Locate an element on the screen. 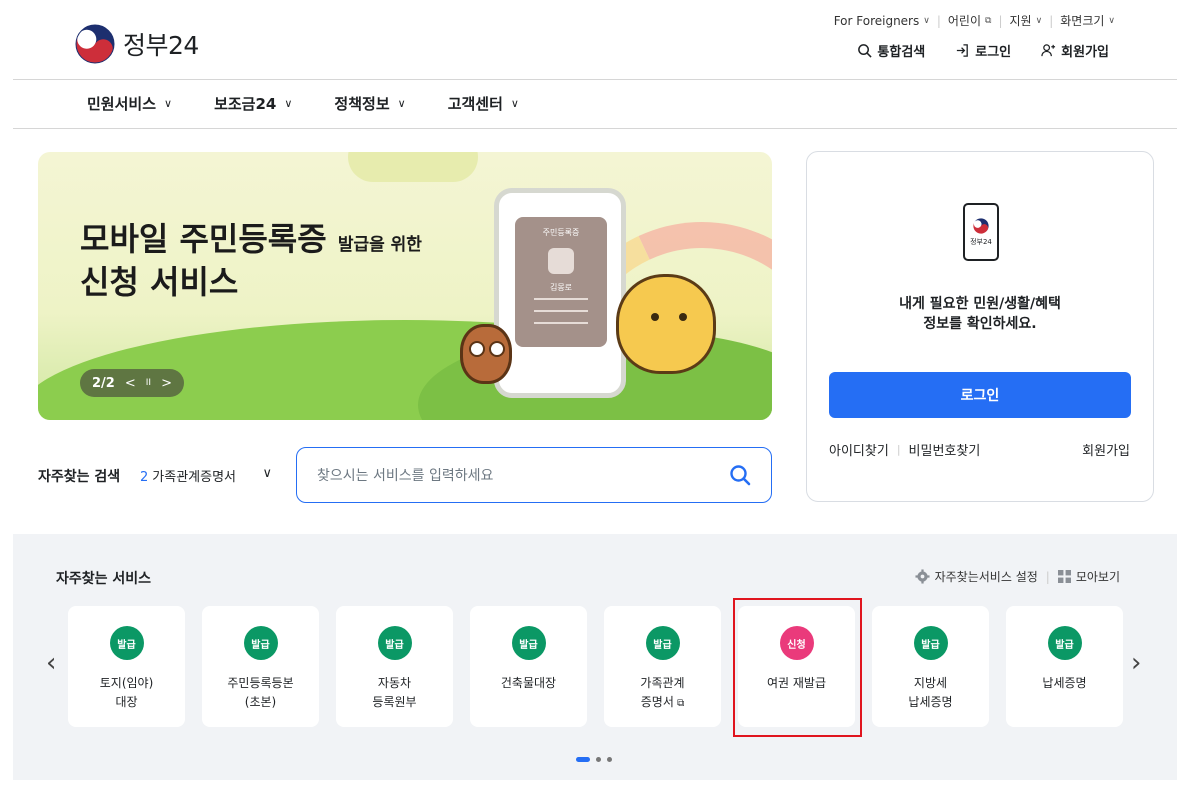  cloud-decoration is located at coordinates (413, 167).